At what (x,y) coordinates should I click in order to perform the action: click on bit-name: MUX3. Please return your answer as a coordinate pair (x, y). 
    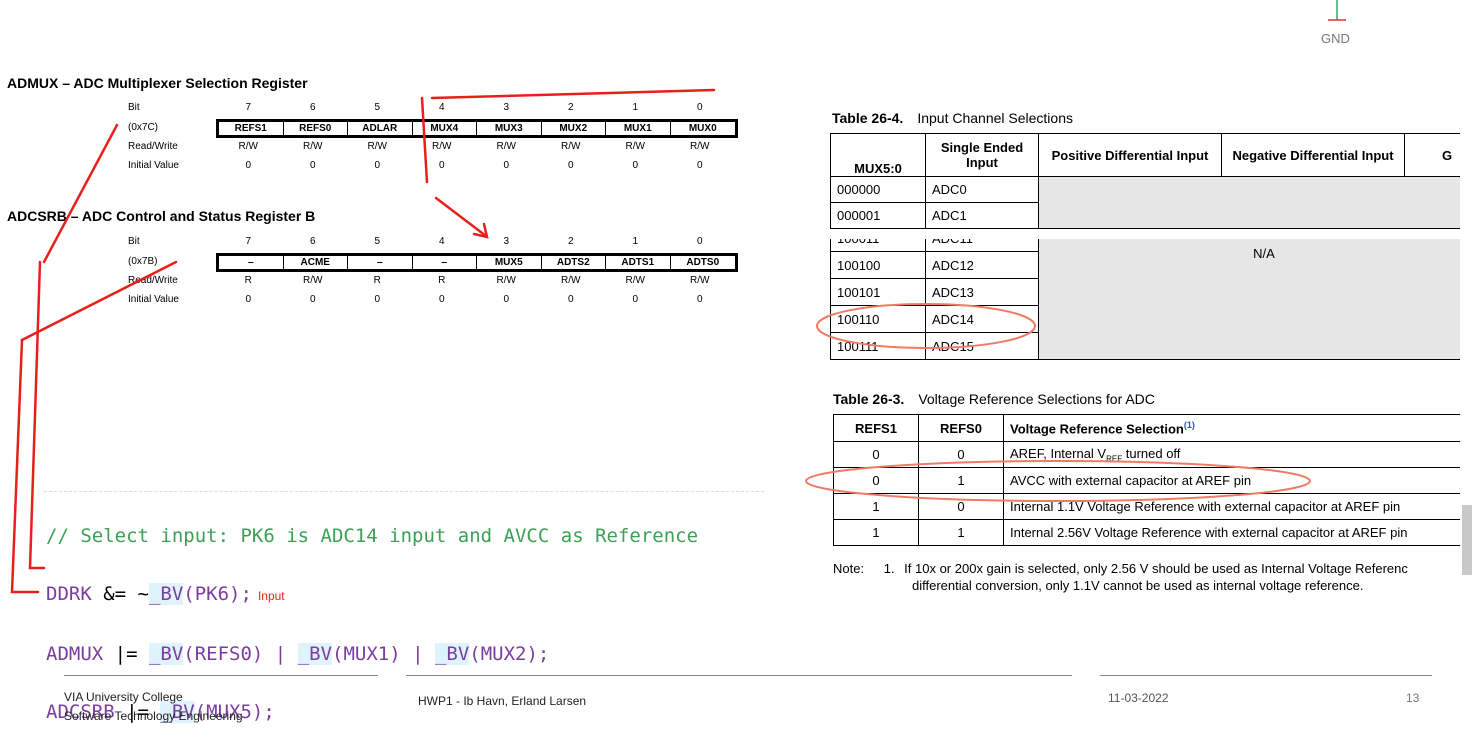
    Looking at the image, I should click on (509, 128).